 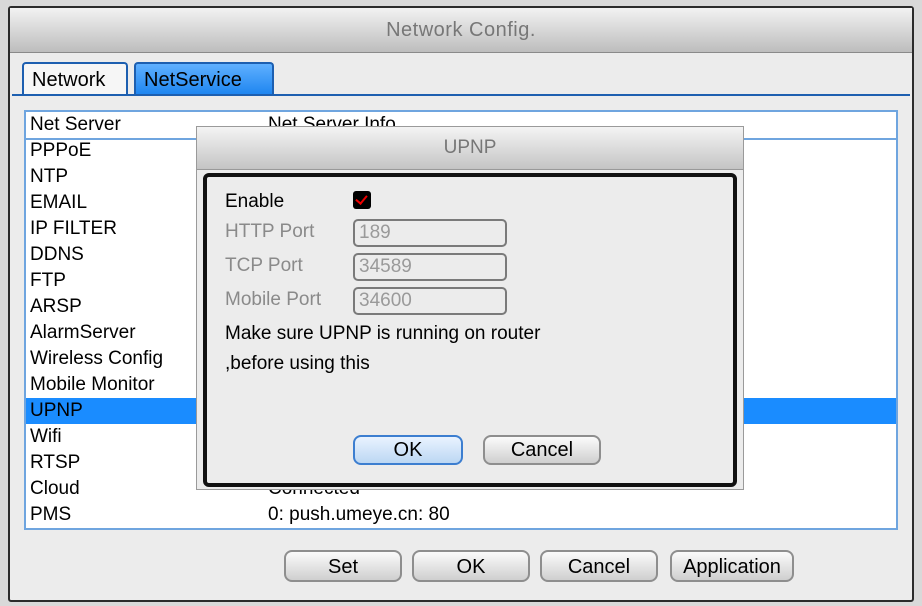 What do you see at coordinates (75, 124) in the screenshot?
I see `header-net-server: Net Server` at bounding box center [75, 124].